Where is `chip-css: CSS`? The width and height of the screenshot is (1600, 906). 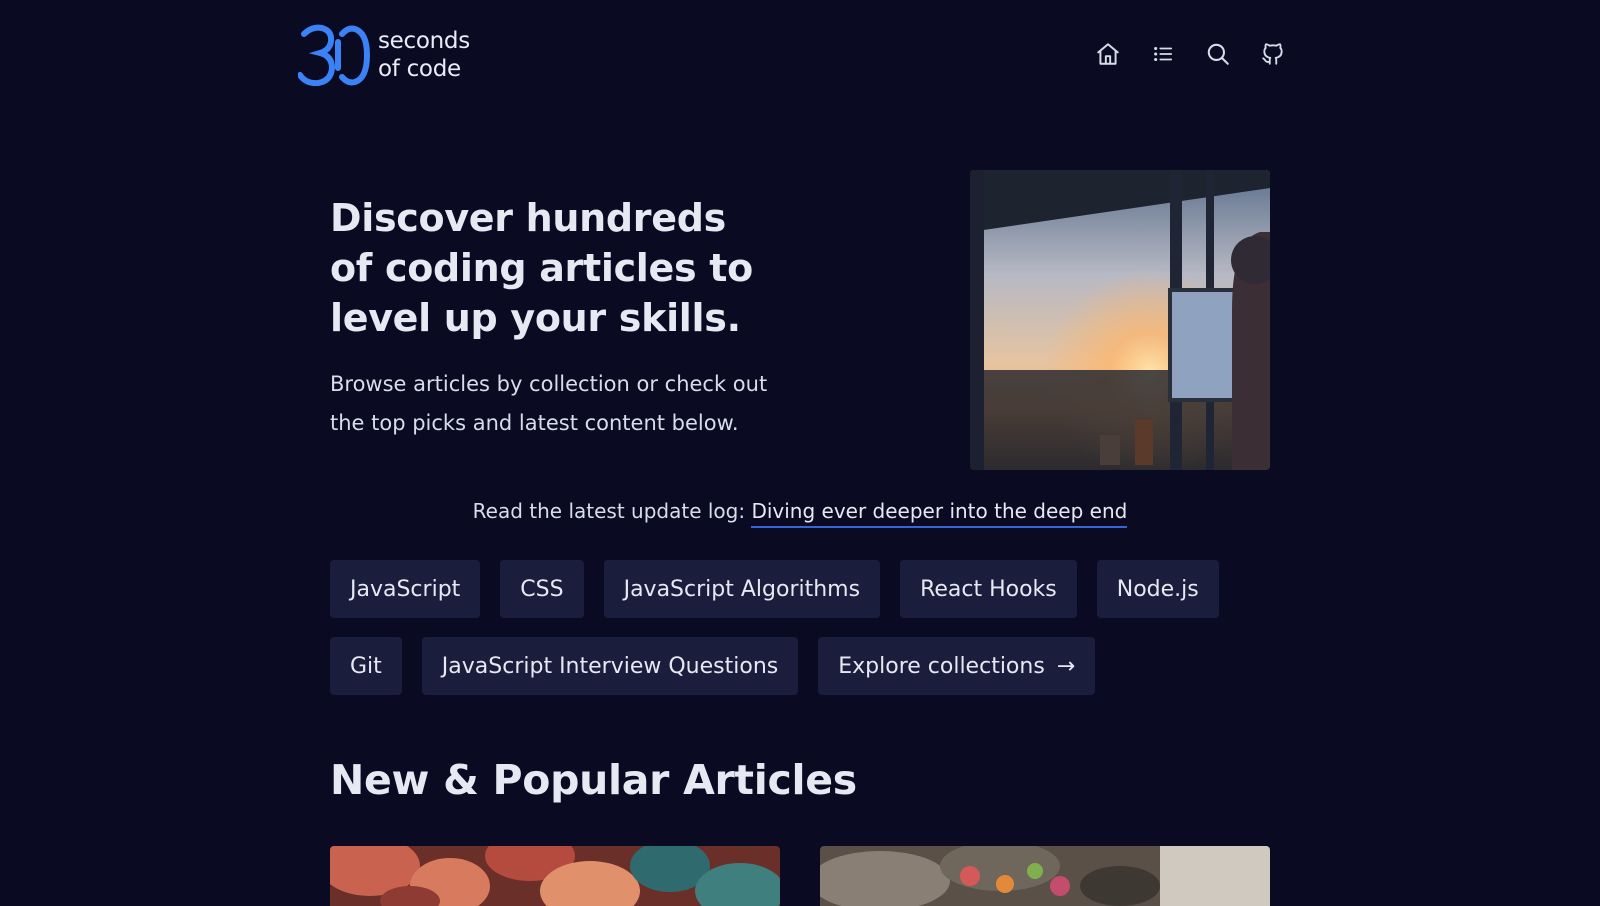 chip-css: CSS is located at coordinates (542, 589).